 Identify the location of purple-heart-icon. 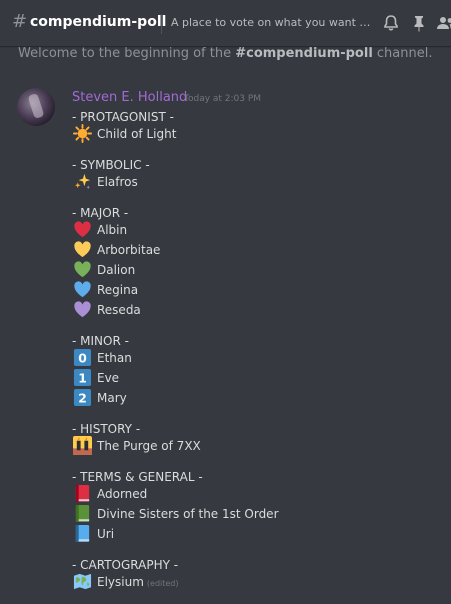
(82, 309).